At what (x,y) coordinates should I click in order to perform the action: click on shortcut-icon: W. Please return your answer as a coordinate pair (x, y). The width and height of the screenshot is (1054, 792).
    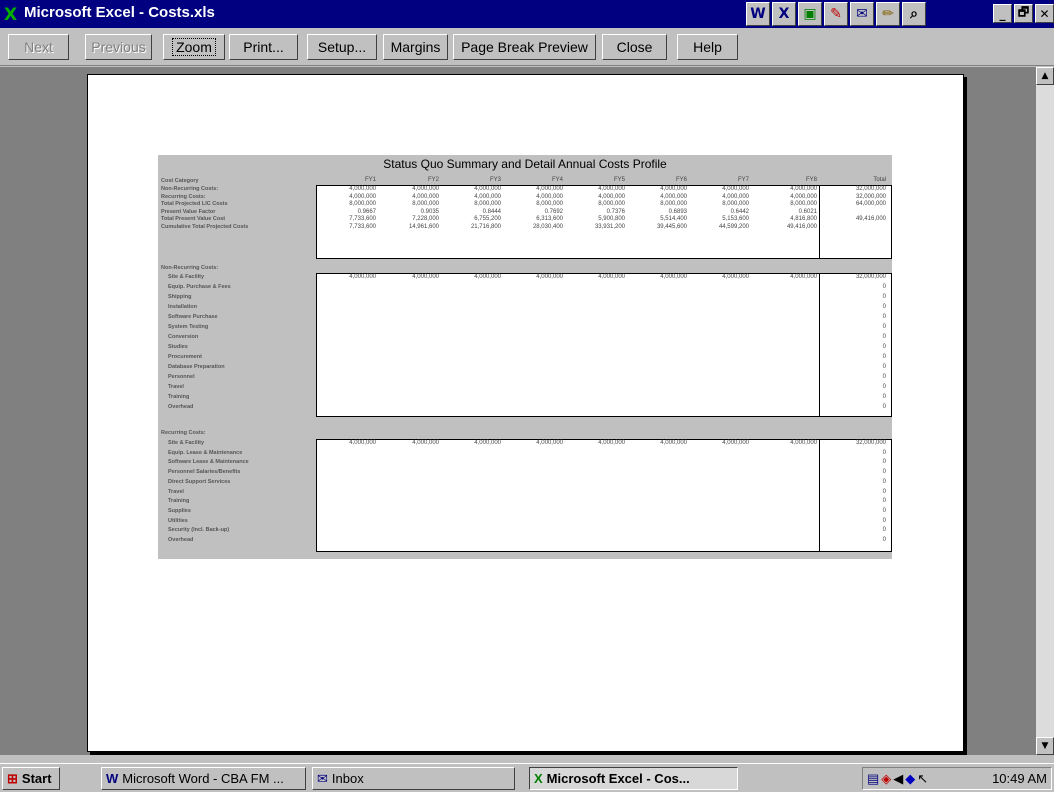
    Looking at the image, I should click on (758, 14).